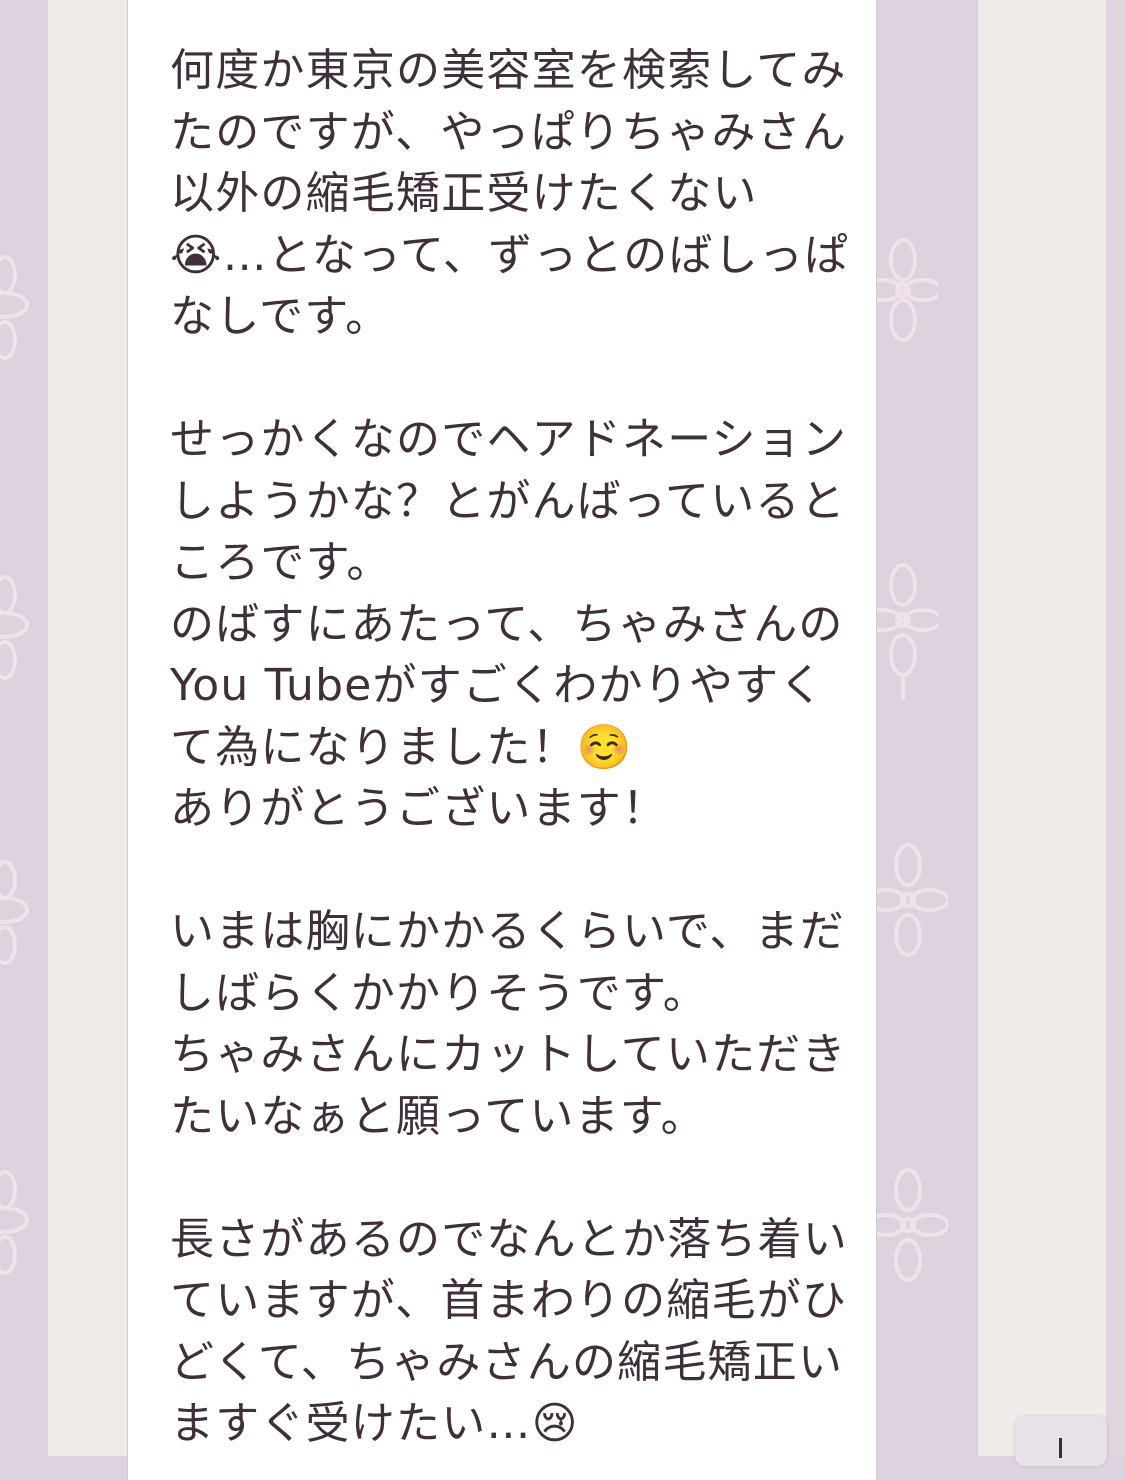 The height and width of the screenshot is (1480, 1125). Describe the element at coordinates (1060, 1448) in the screenshot. I see `arrow-down-icon` at that location.